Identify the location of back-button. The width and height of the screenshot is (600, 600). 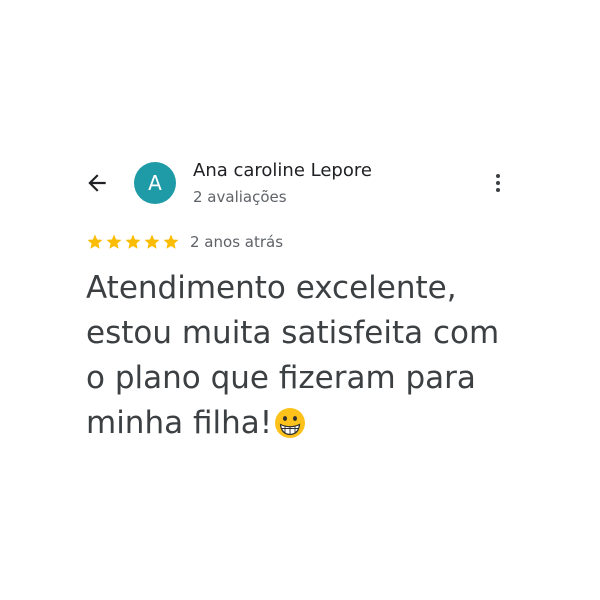
(97, 183).